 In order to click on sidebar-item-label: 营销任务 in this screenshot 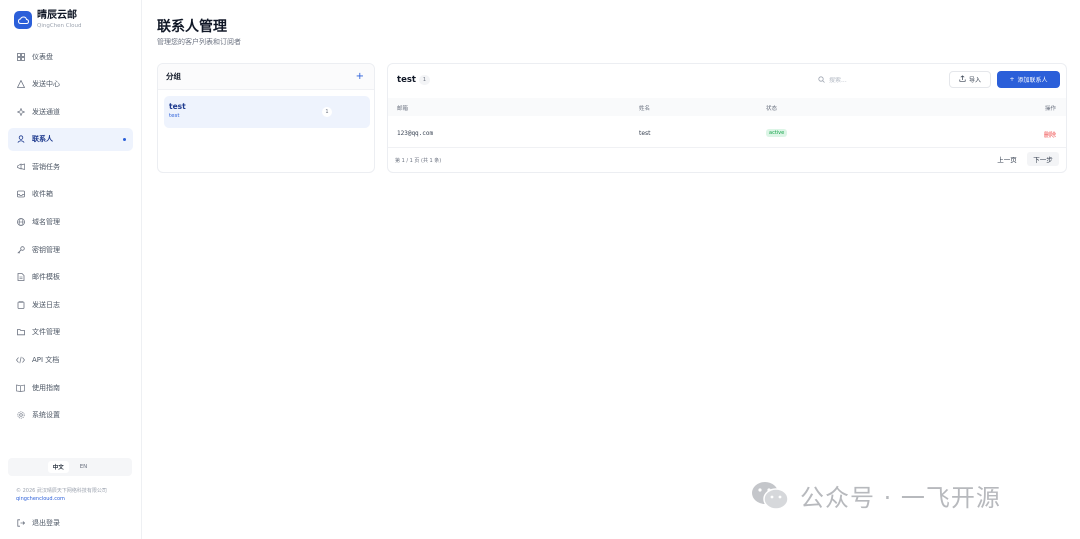, I will do `click(46, 166)`.